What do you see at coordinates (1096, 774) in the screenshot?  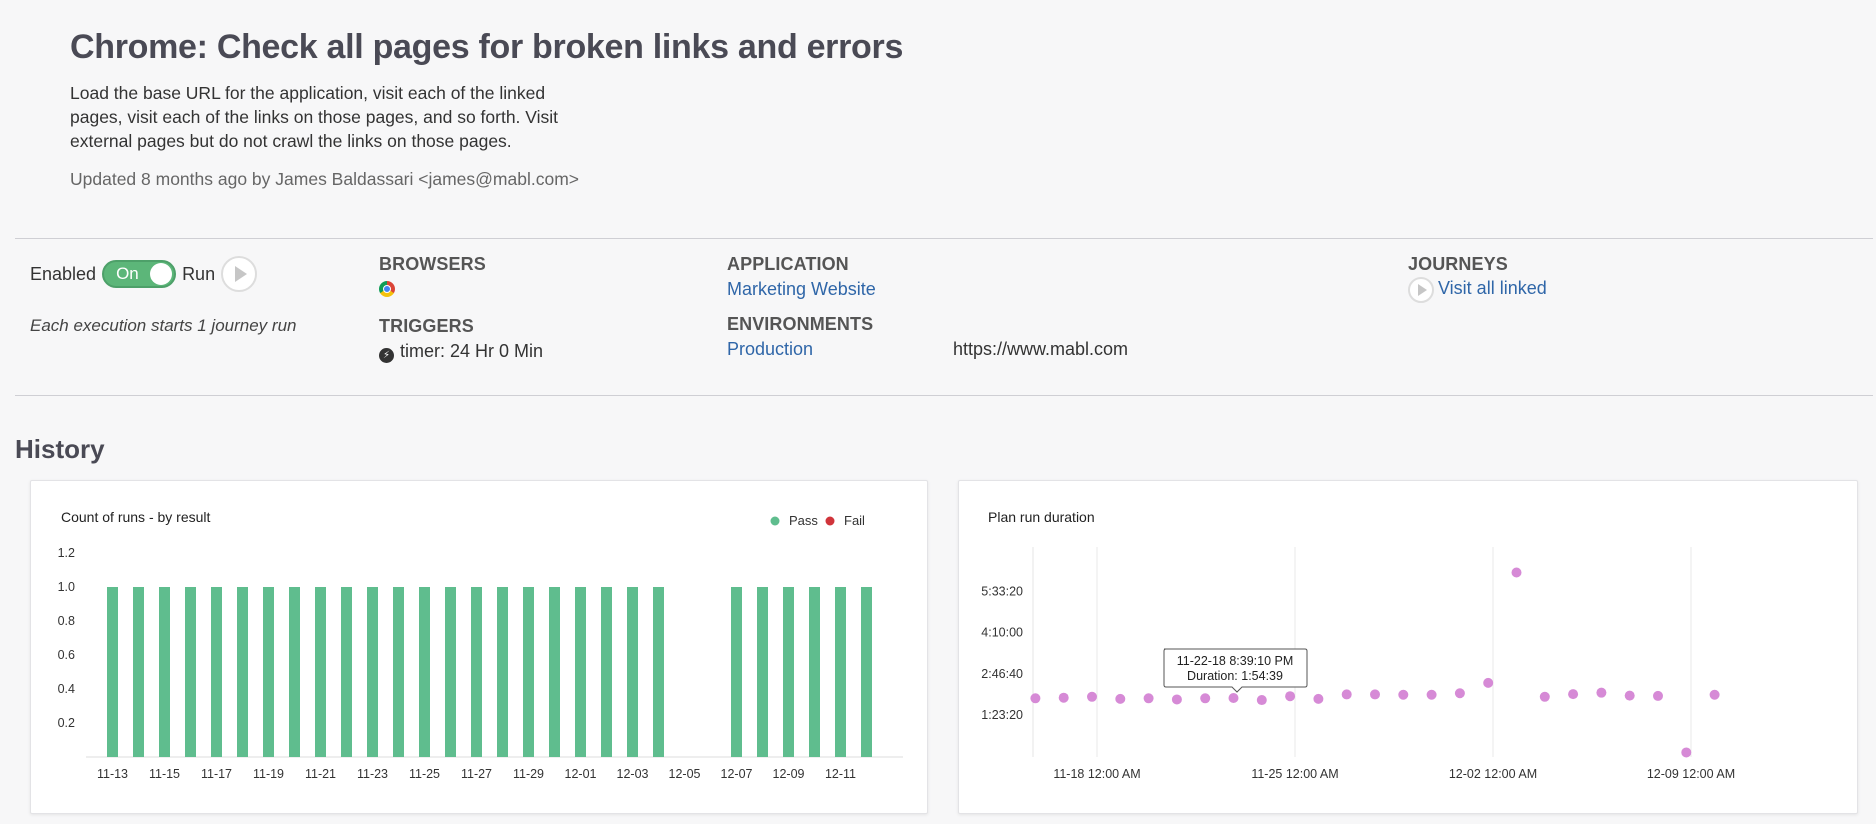 I see `scatter-x-tick: 11-18 12:00 AM` at bounding box center [1096, 774].